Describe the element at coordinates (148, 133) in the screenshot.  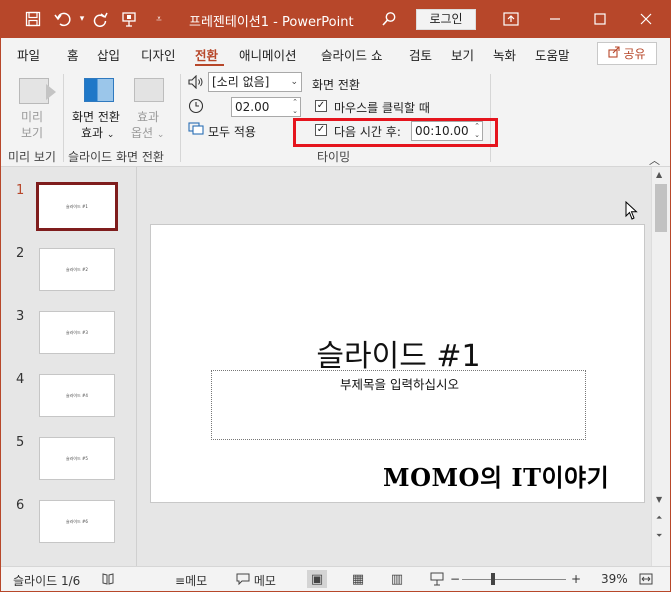
I see `effect-options-label-line2: 옵션 ⌄` at that location.